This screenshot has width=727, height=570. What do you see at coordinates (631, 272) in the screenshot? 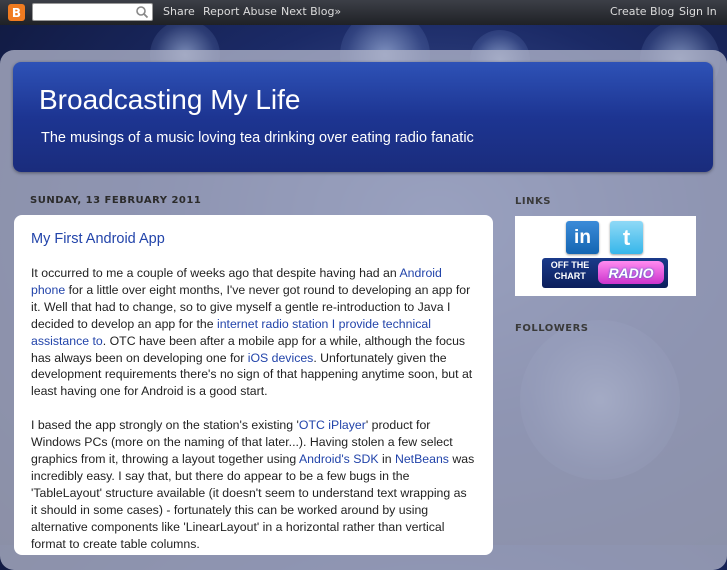
I see `otc-radio-badge: RADIO` at bounding box center [631, 272].